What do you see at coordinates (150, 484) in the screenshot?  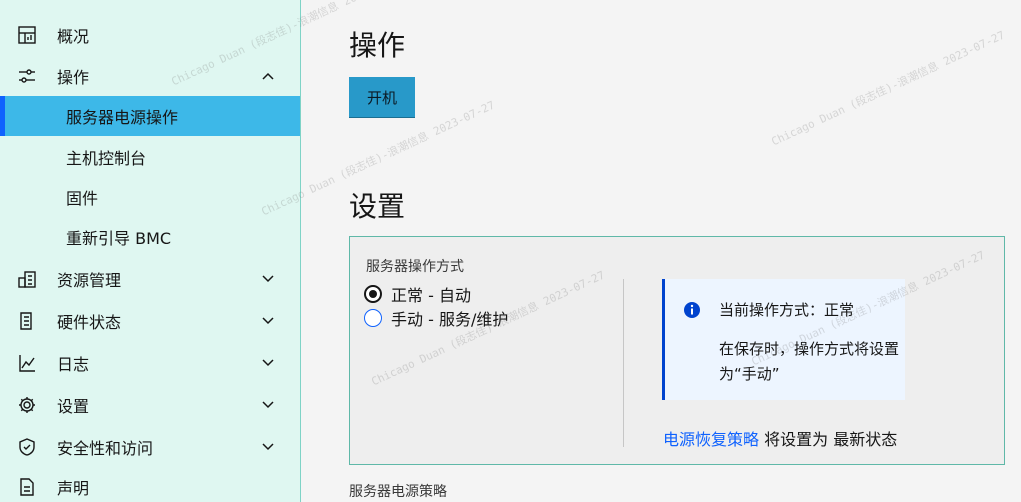 I see `sidebar-item-notices: 声明` at bounding box center [150, 484].